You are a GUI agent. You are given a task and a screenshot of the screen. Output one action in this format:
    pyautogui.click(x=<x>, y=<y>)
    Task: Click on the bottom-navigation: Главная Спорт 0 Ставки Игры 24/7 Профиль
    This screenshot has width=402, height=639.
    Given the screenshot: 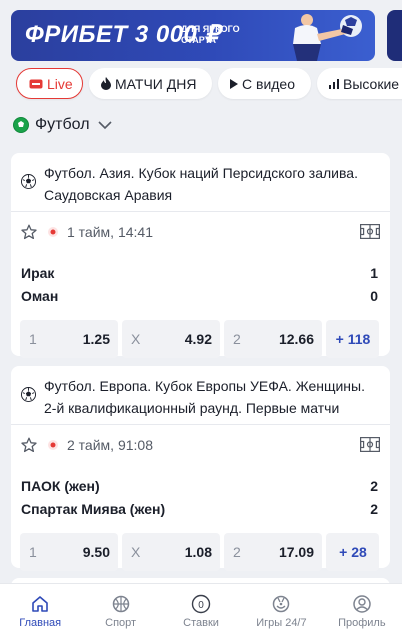 What is the action you would take?
    pyautogui.click(x=201, y=611)
    